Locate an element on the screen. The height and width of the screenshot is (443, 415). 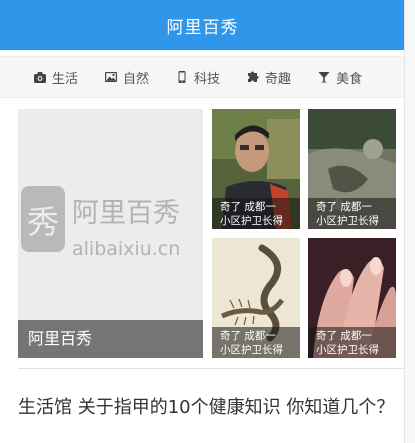
phone-icon is located at coordinates (182, 77).